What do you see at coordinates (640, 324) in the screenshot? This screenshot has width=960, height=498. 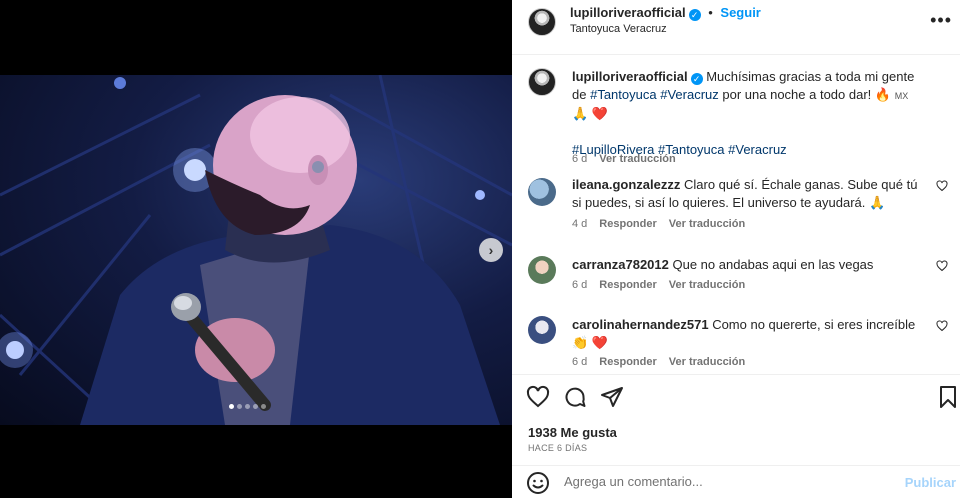 I see `username-link: carolinahernandez571` at bounding box center [640, 324].